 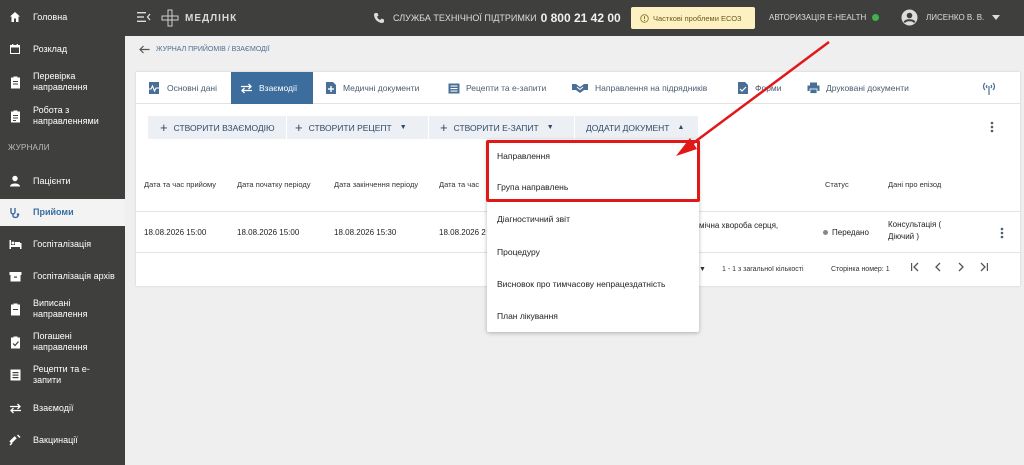 I want to click on cell-visit-datetime: 18.08.2026 15:00, so click(x=175, y=232).